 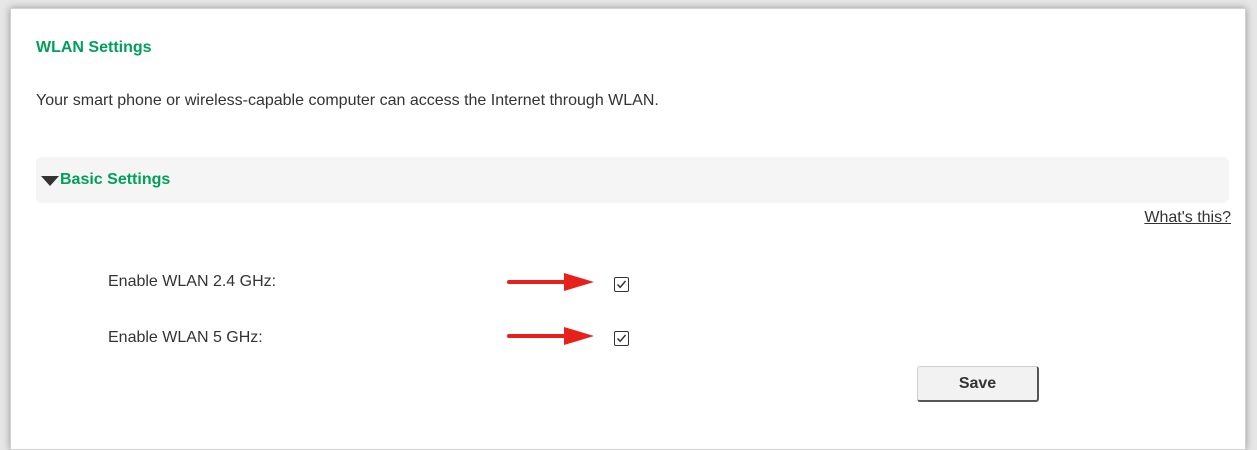 What do you see at coordinates (50, 181) in the screenshot?
I see `caret-down-icon` at bounding box center [50, 181].